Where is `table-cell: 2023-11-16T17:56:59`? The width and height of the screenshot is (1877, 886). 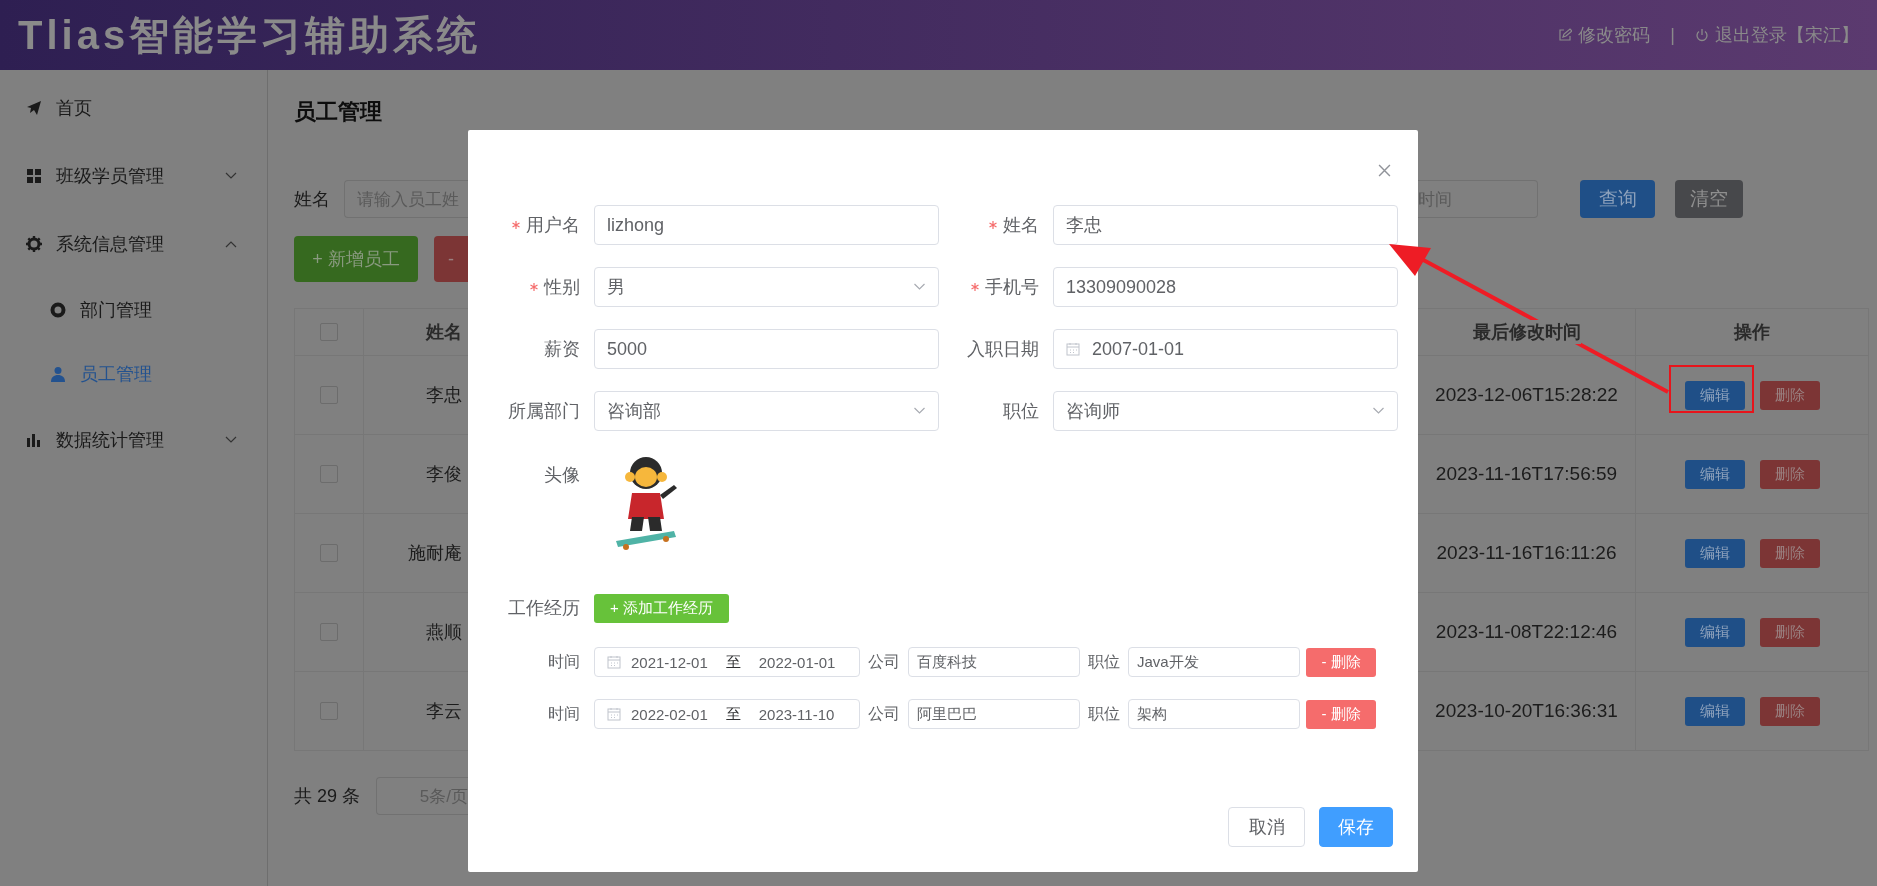
table-cell: 2023-11-16T17:56:59 is located at coordinates (1526, 474).